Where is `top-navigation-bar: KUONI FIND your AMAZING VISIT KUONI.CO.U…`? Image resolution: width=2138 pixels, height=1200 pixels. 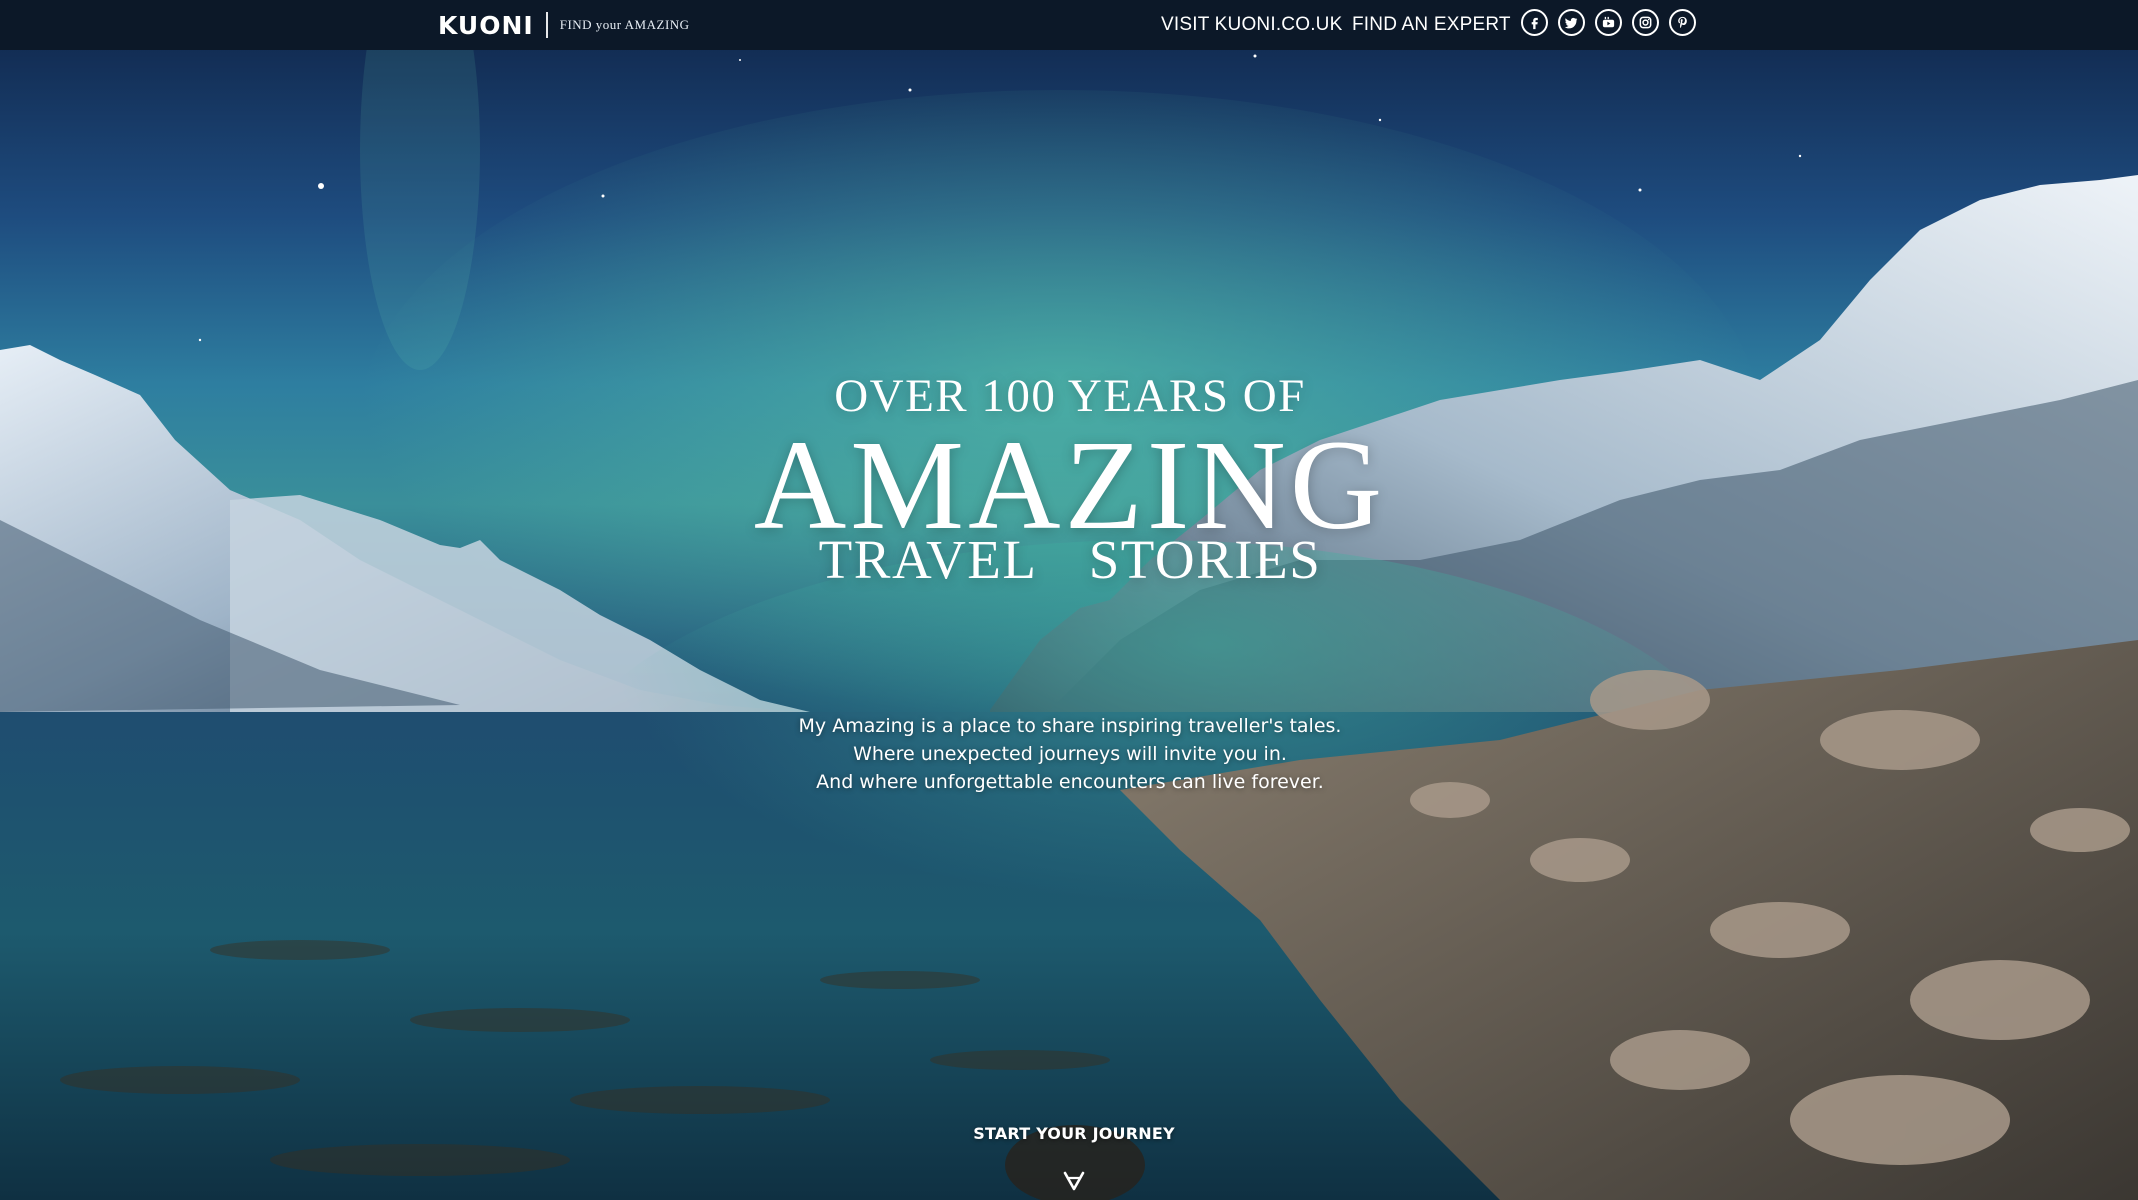
top-navigation-bar: KUONI FIND your AMAZING VISIT KUONI.CO.U… is located at coordinates (1069, 25).